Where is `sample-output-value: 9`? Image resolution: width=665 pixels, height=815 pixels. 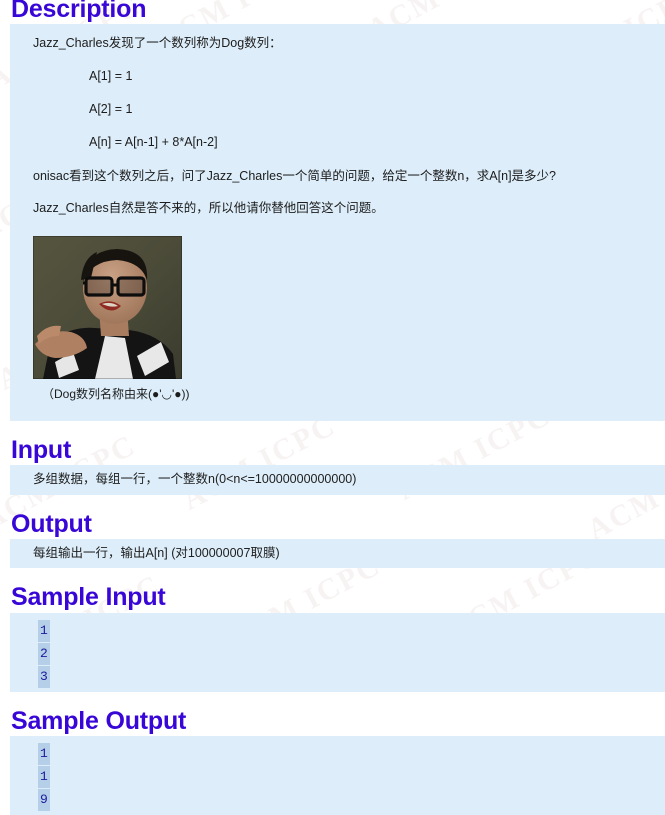
sample-output-value: 9 is located at coordinates (44, 799).